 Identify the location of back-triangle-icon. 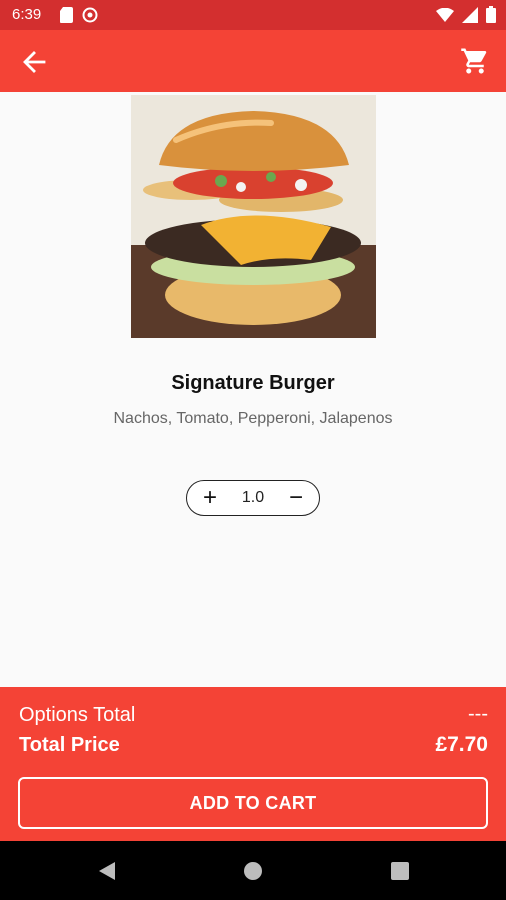
(107, 871).